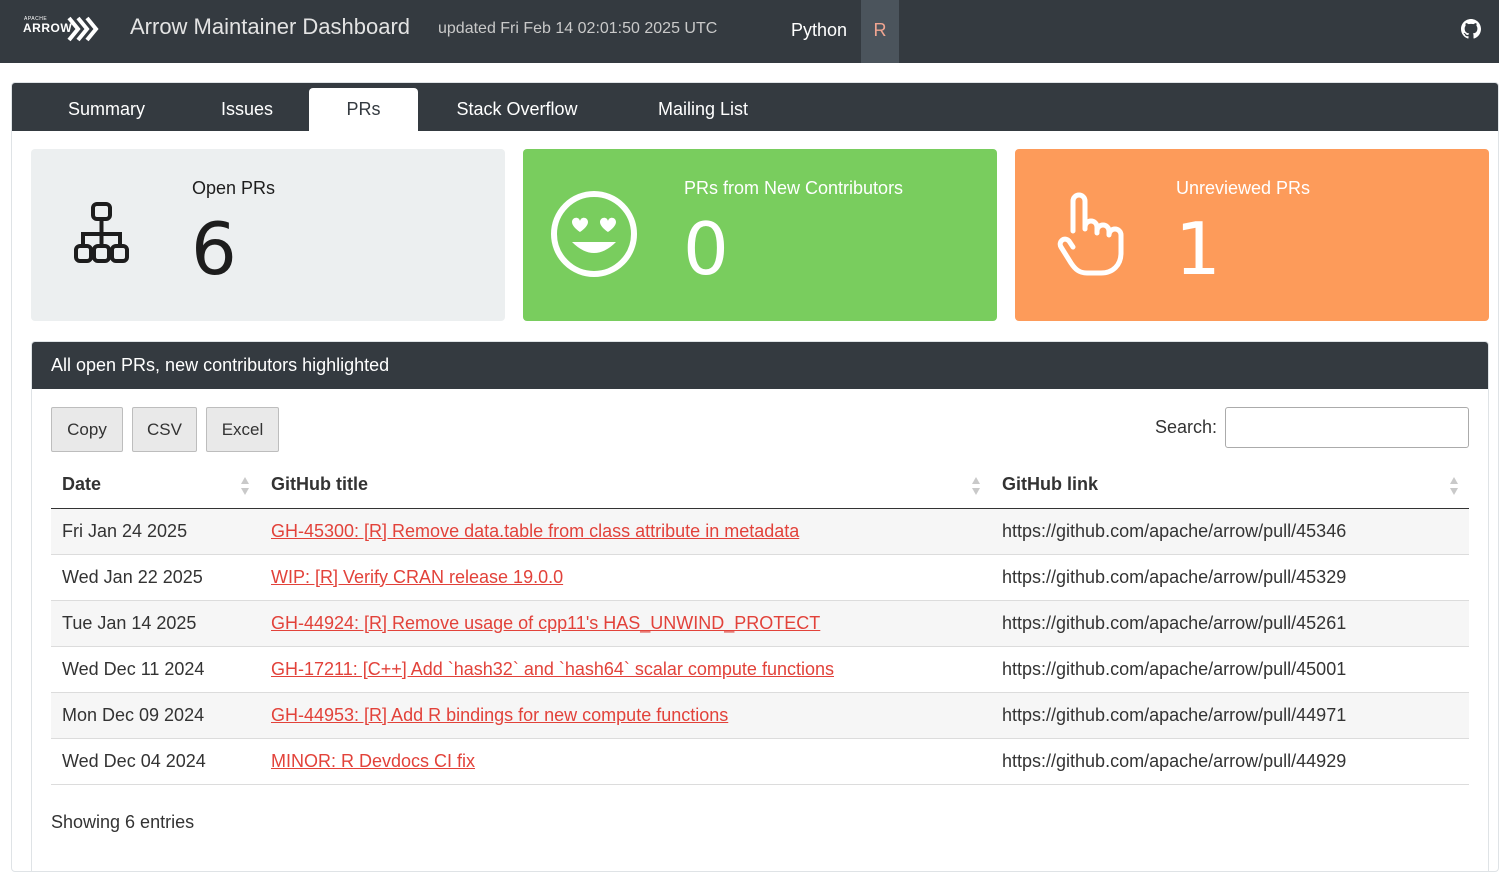  Describe the element at coordinates (625, 577) in the screenshot. I see `row-title-cell: WIP: [R] Verify CRAN release 19.0.0` at that location.